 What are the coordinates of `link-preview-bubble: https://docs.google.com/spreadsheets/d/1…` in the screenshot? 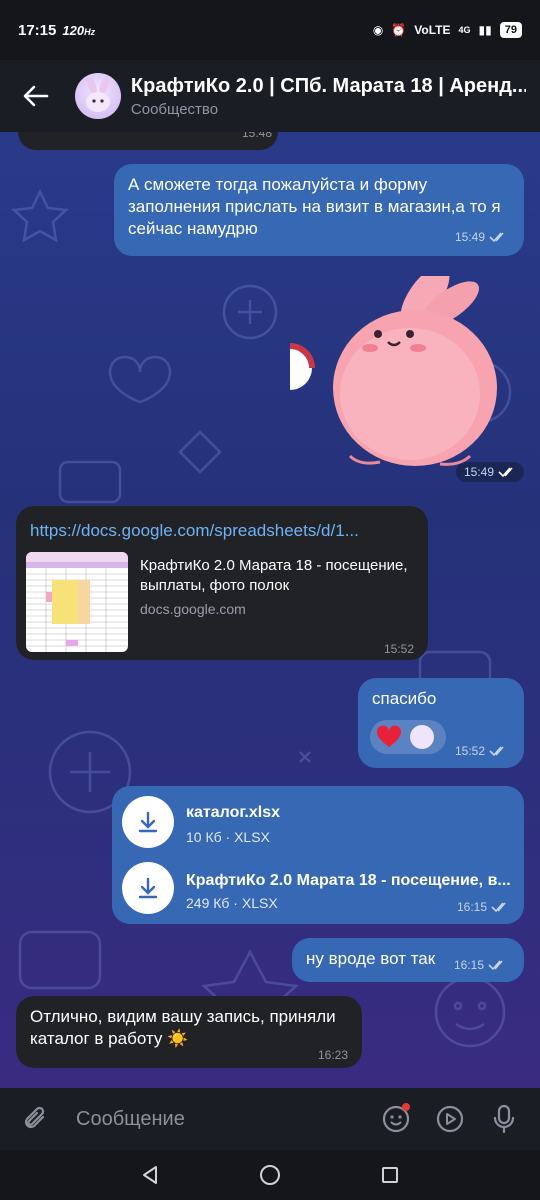 It's located at (222, 583).